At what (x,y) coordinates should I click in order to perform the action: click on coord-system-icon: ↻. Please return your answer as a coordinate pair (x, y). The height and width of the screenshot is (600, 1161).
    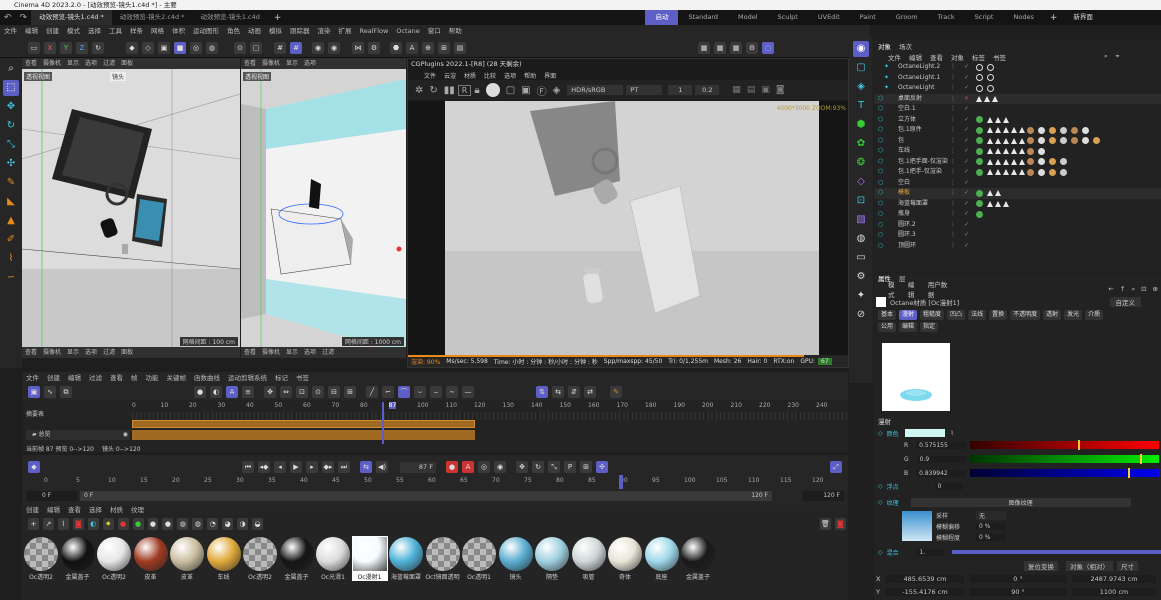
    Looking at the image, I should click on (98, 47).